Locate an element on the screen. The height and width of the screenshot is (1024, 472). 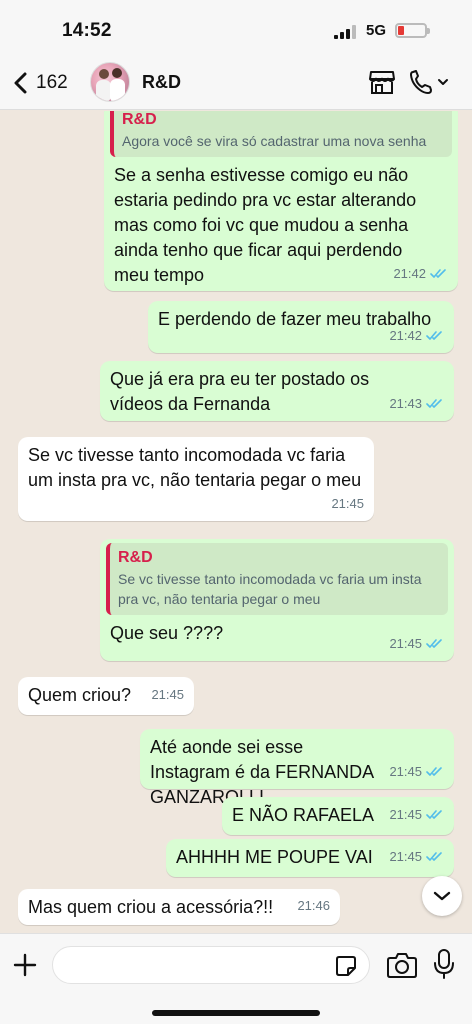
unread-count: 162 is located at coordinates (52, 82).